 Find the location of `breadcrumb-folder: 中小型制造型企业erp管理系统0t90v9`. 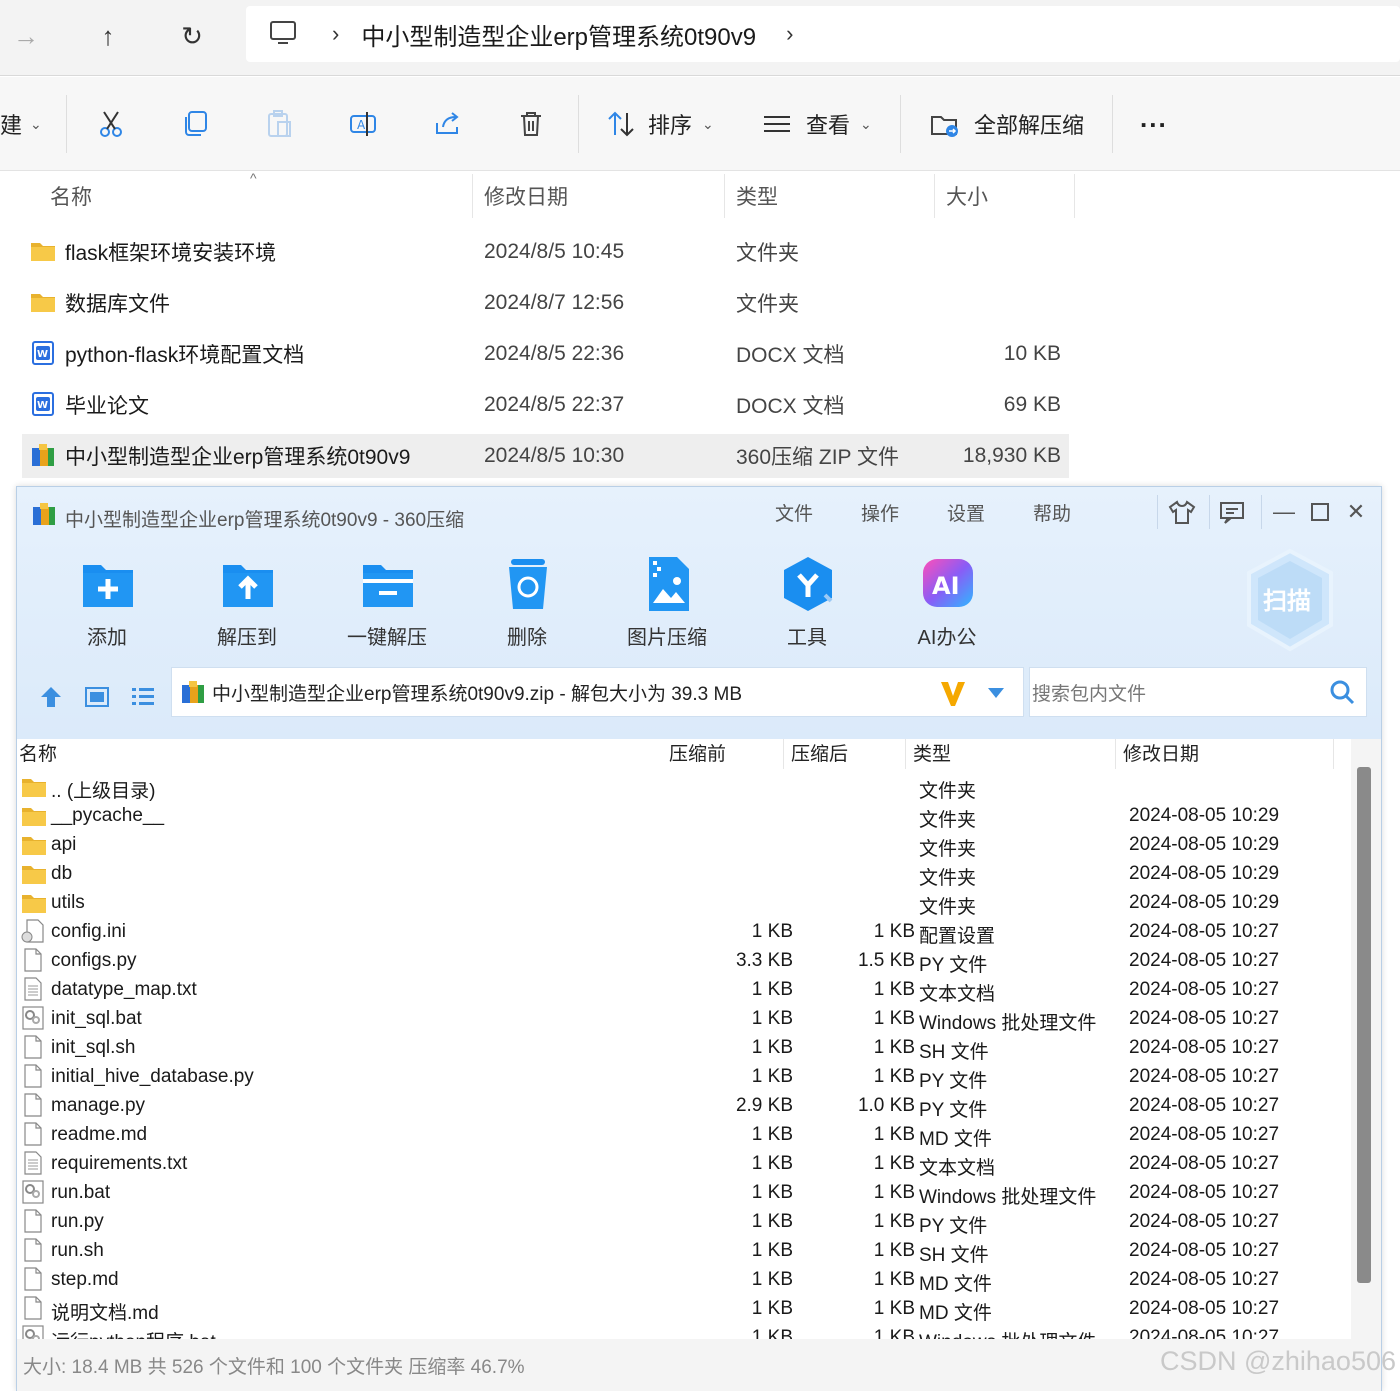

breadcrumb-folder: 中小型制造型企业erp管理系统0t90v9 is located at coordinates (558, 34).